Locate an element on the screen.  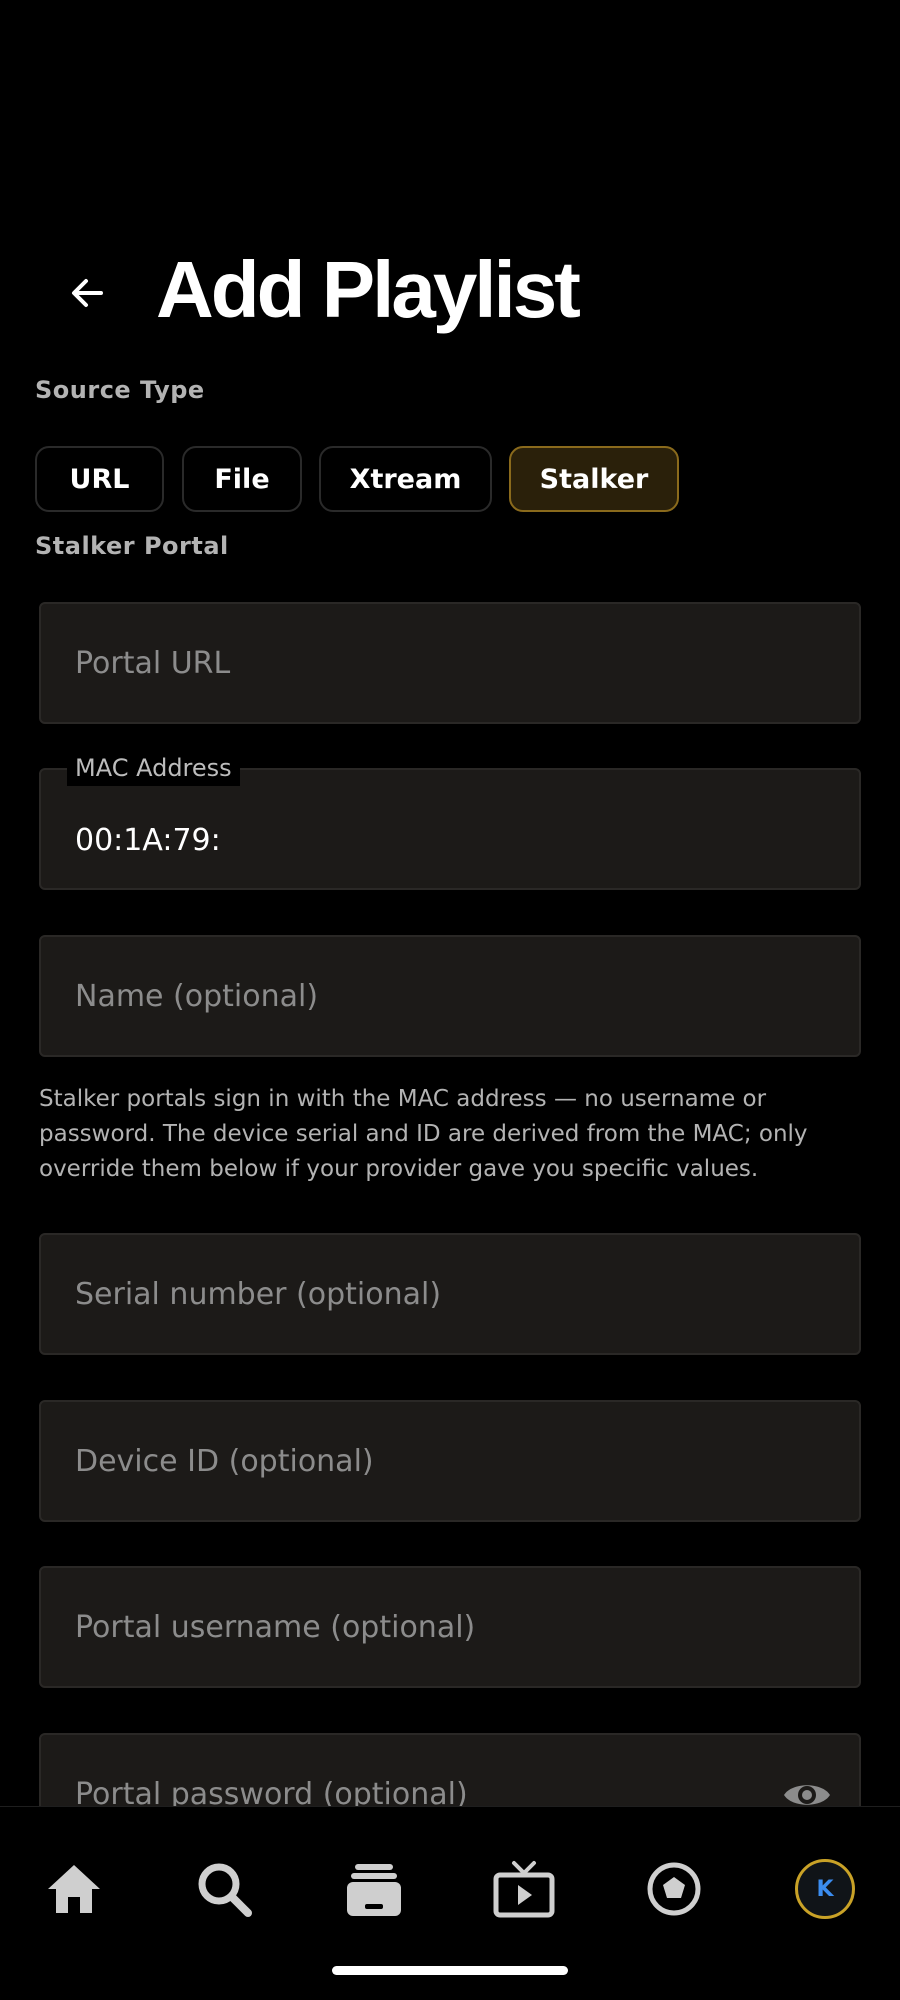
nav-profile: K is located at coordinates (825, 1889).